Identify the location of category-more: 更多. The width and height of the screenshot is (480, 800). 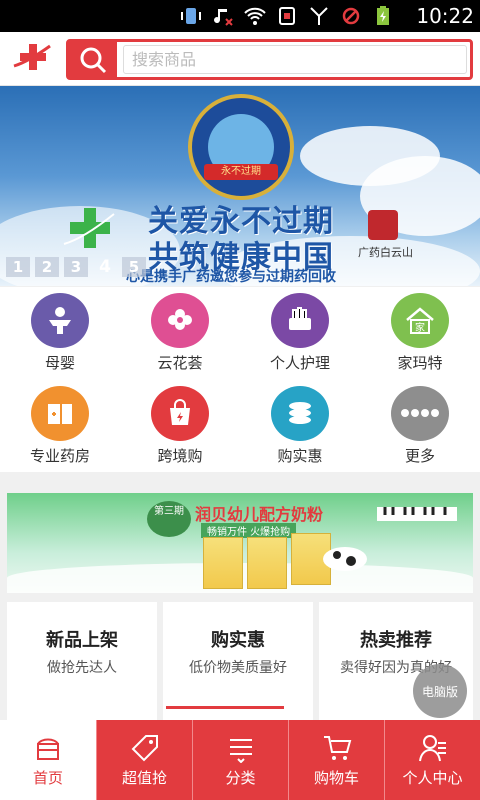
(420, 423).